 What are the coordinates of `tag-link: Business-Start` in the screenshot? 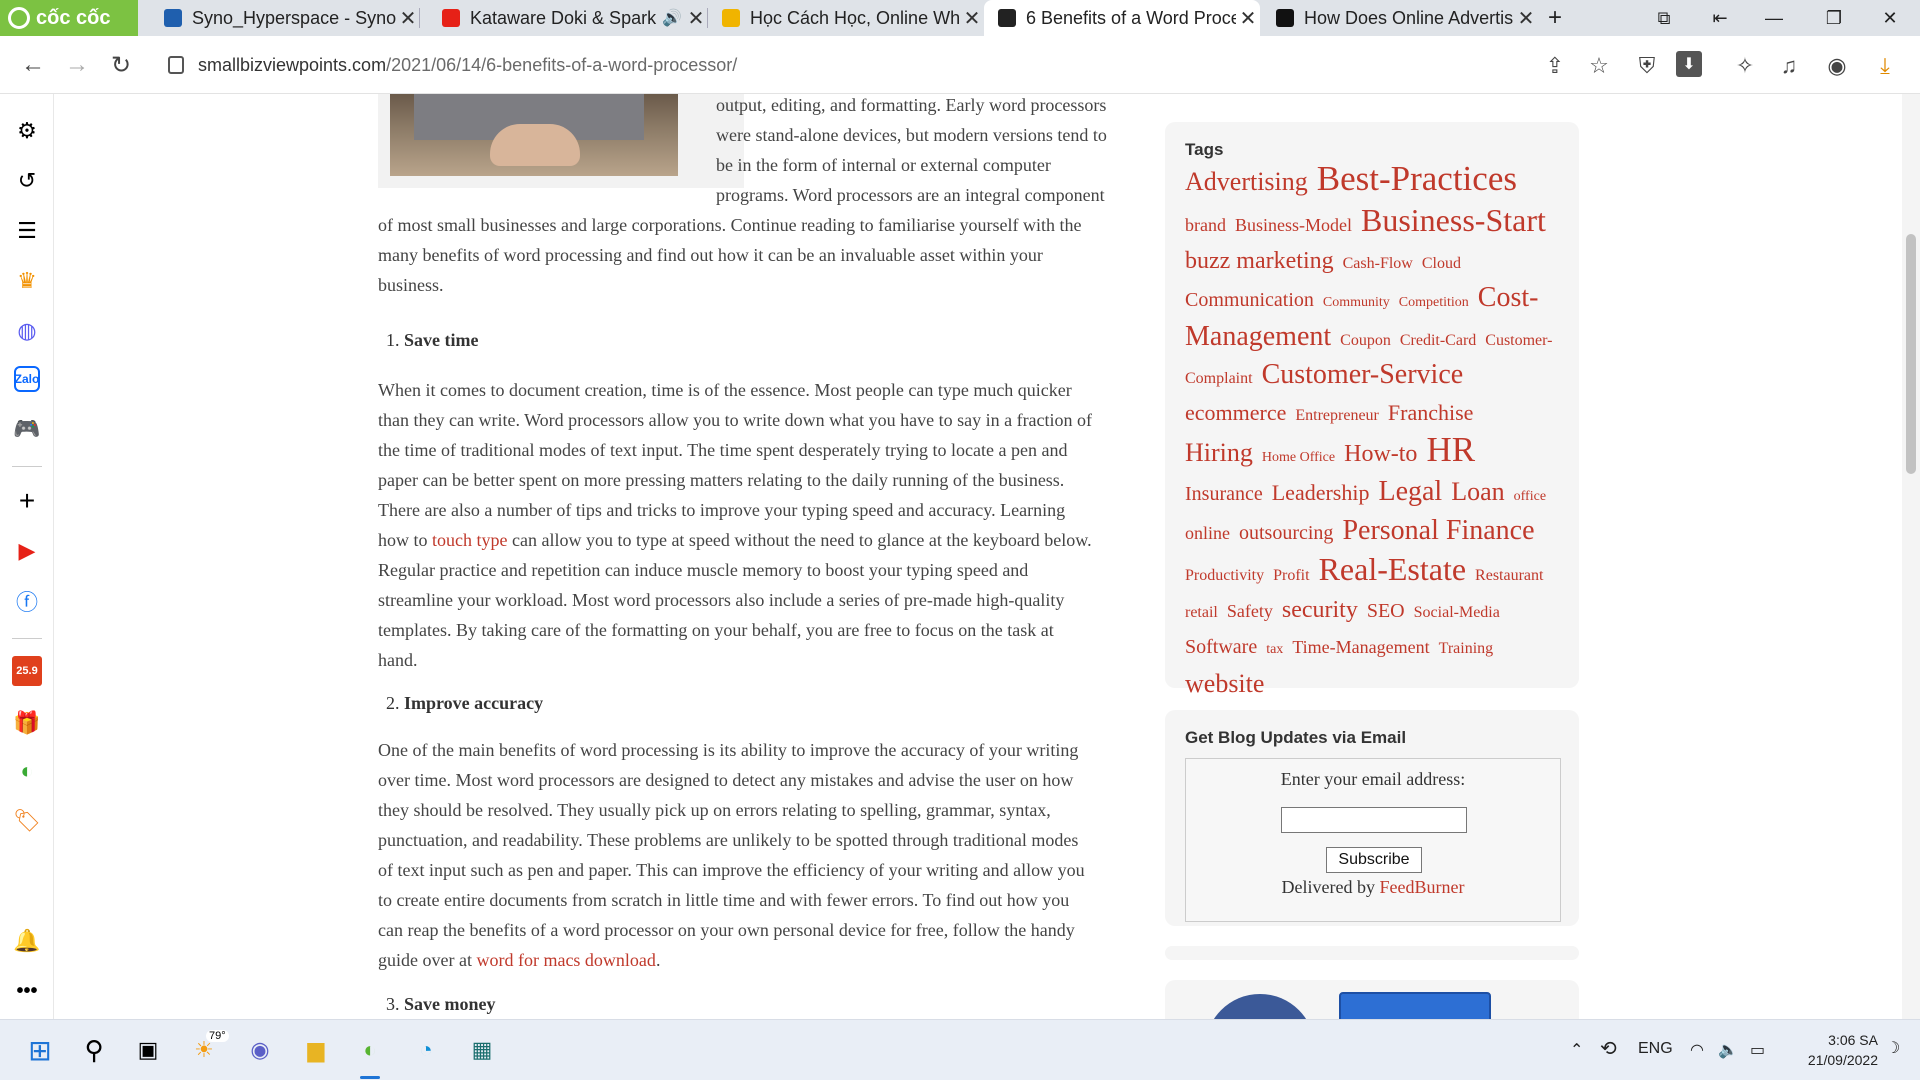 It's located at (1453, 220).